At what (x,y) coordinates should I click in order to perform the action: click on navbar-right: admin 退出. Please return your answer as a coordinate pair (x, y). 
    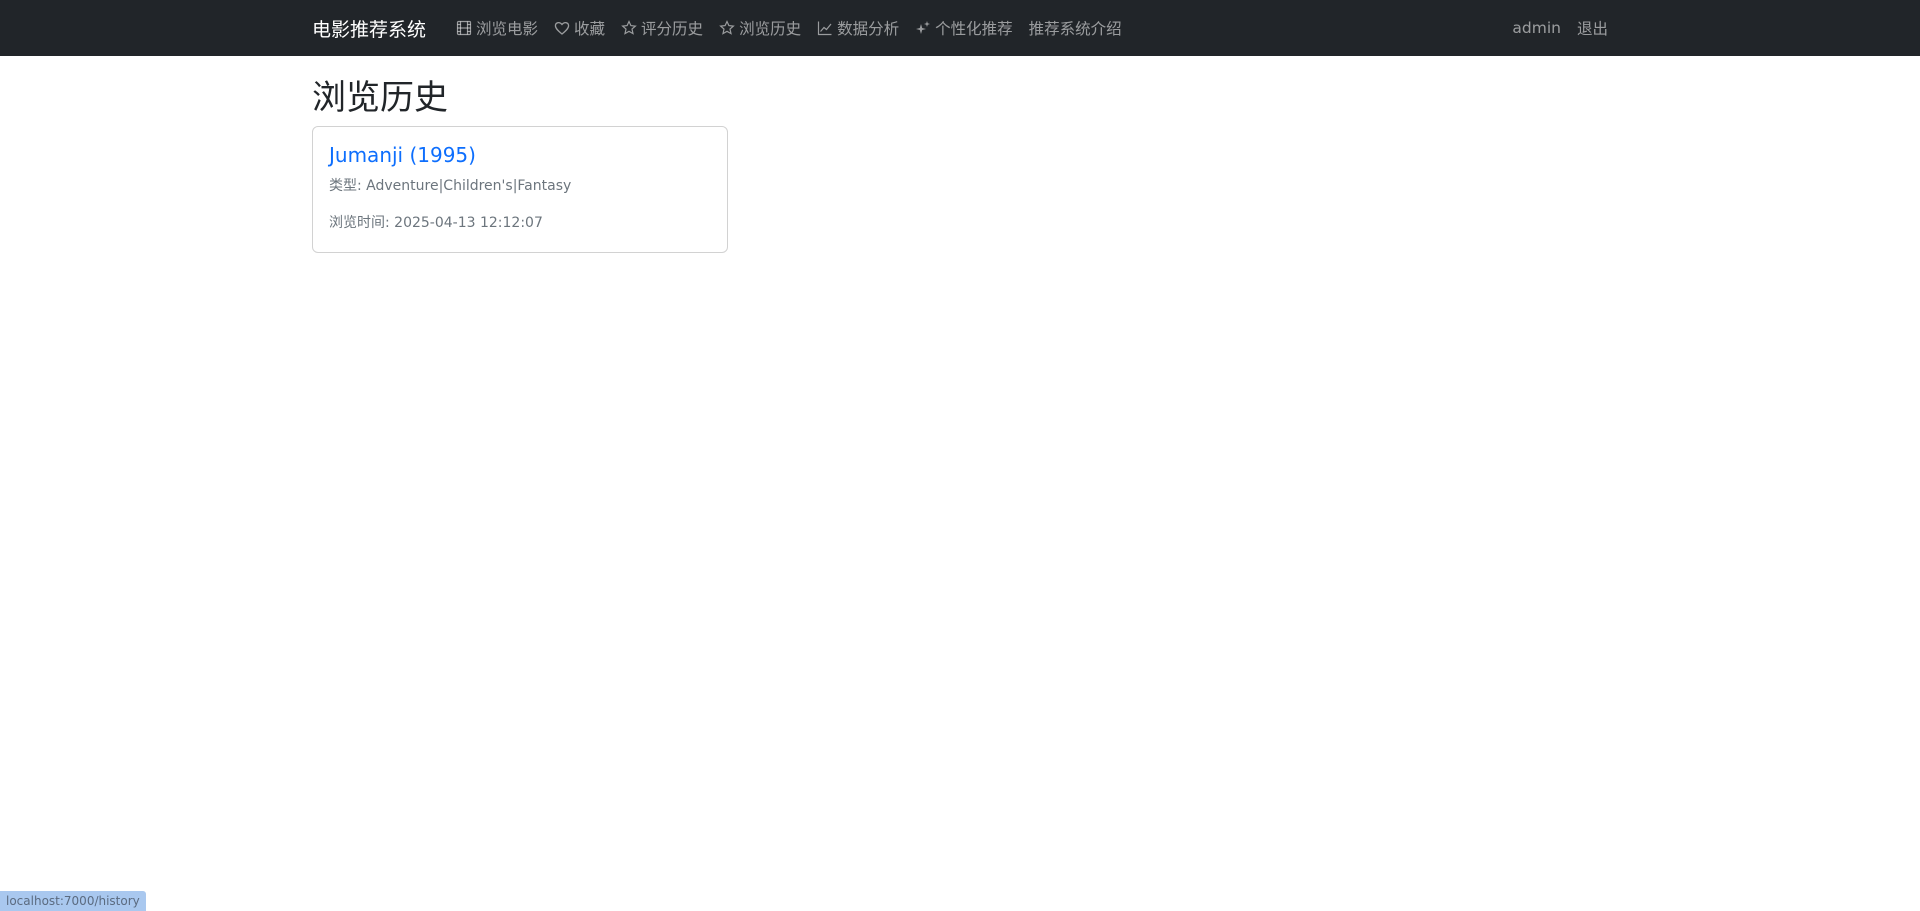
    Looking at the image, I should click on (1556, 28).